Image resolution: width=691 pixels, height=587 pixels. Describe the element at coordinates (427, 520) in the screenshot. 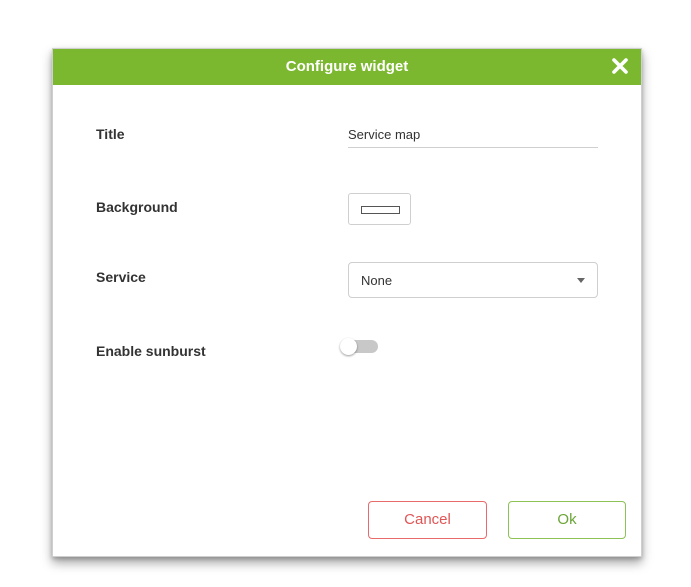

I see `cancel-button: Cancel` at that location.